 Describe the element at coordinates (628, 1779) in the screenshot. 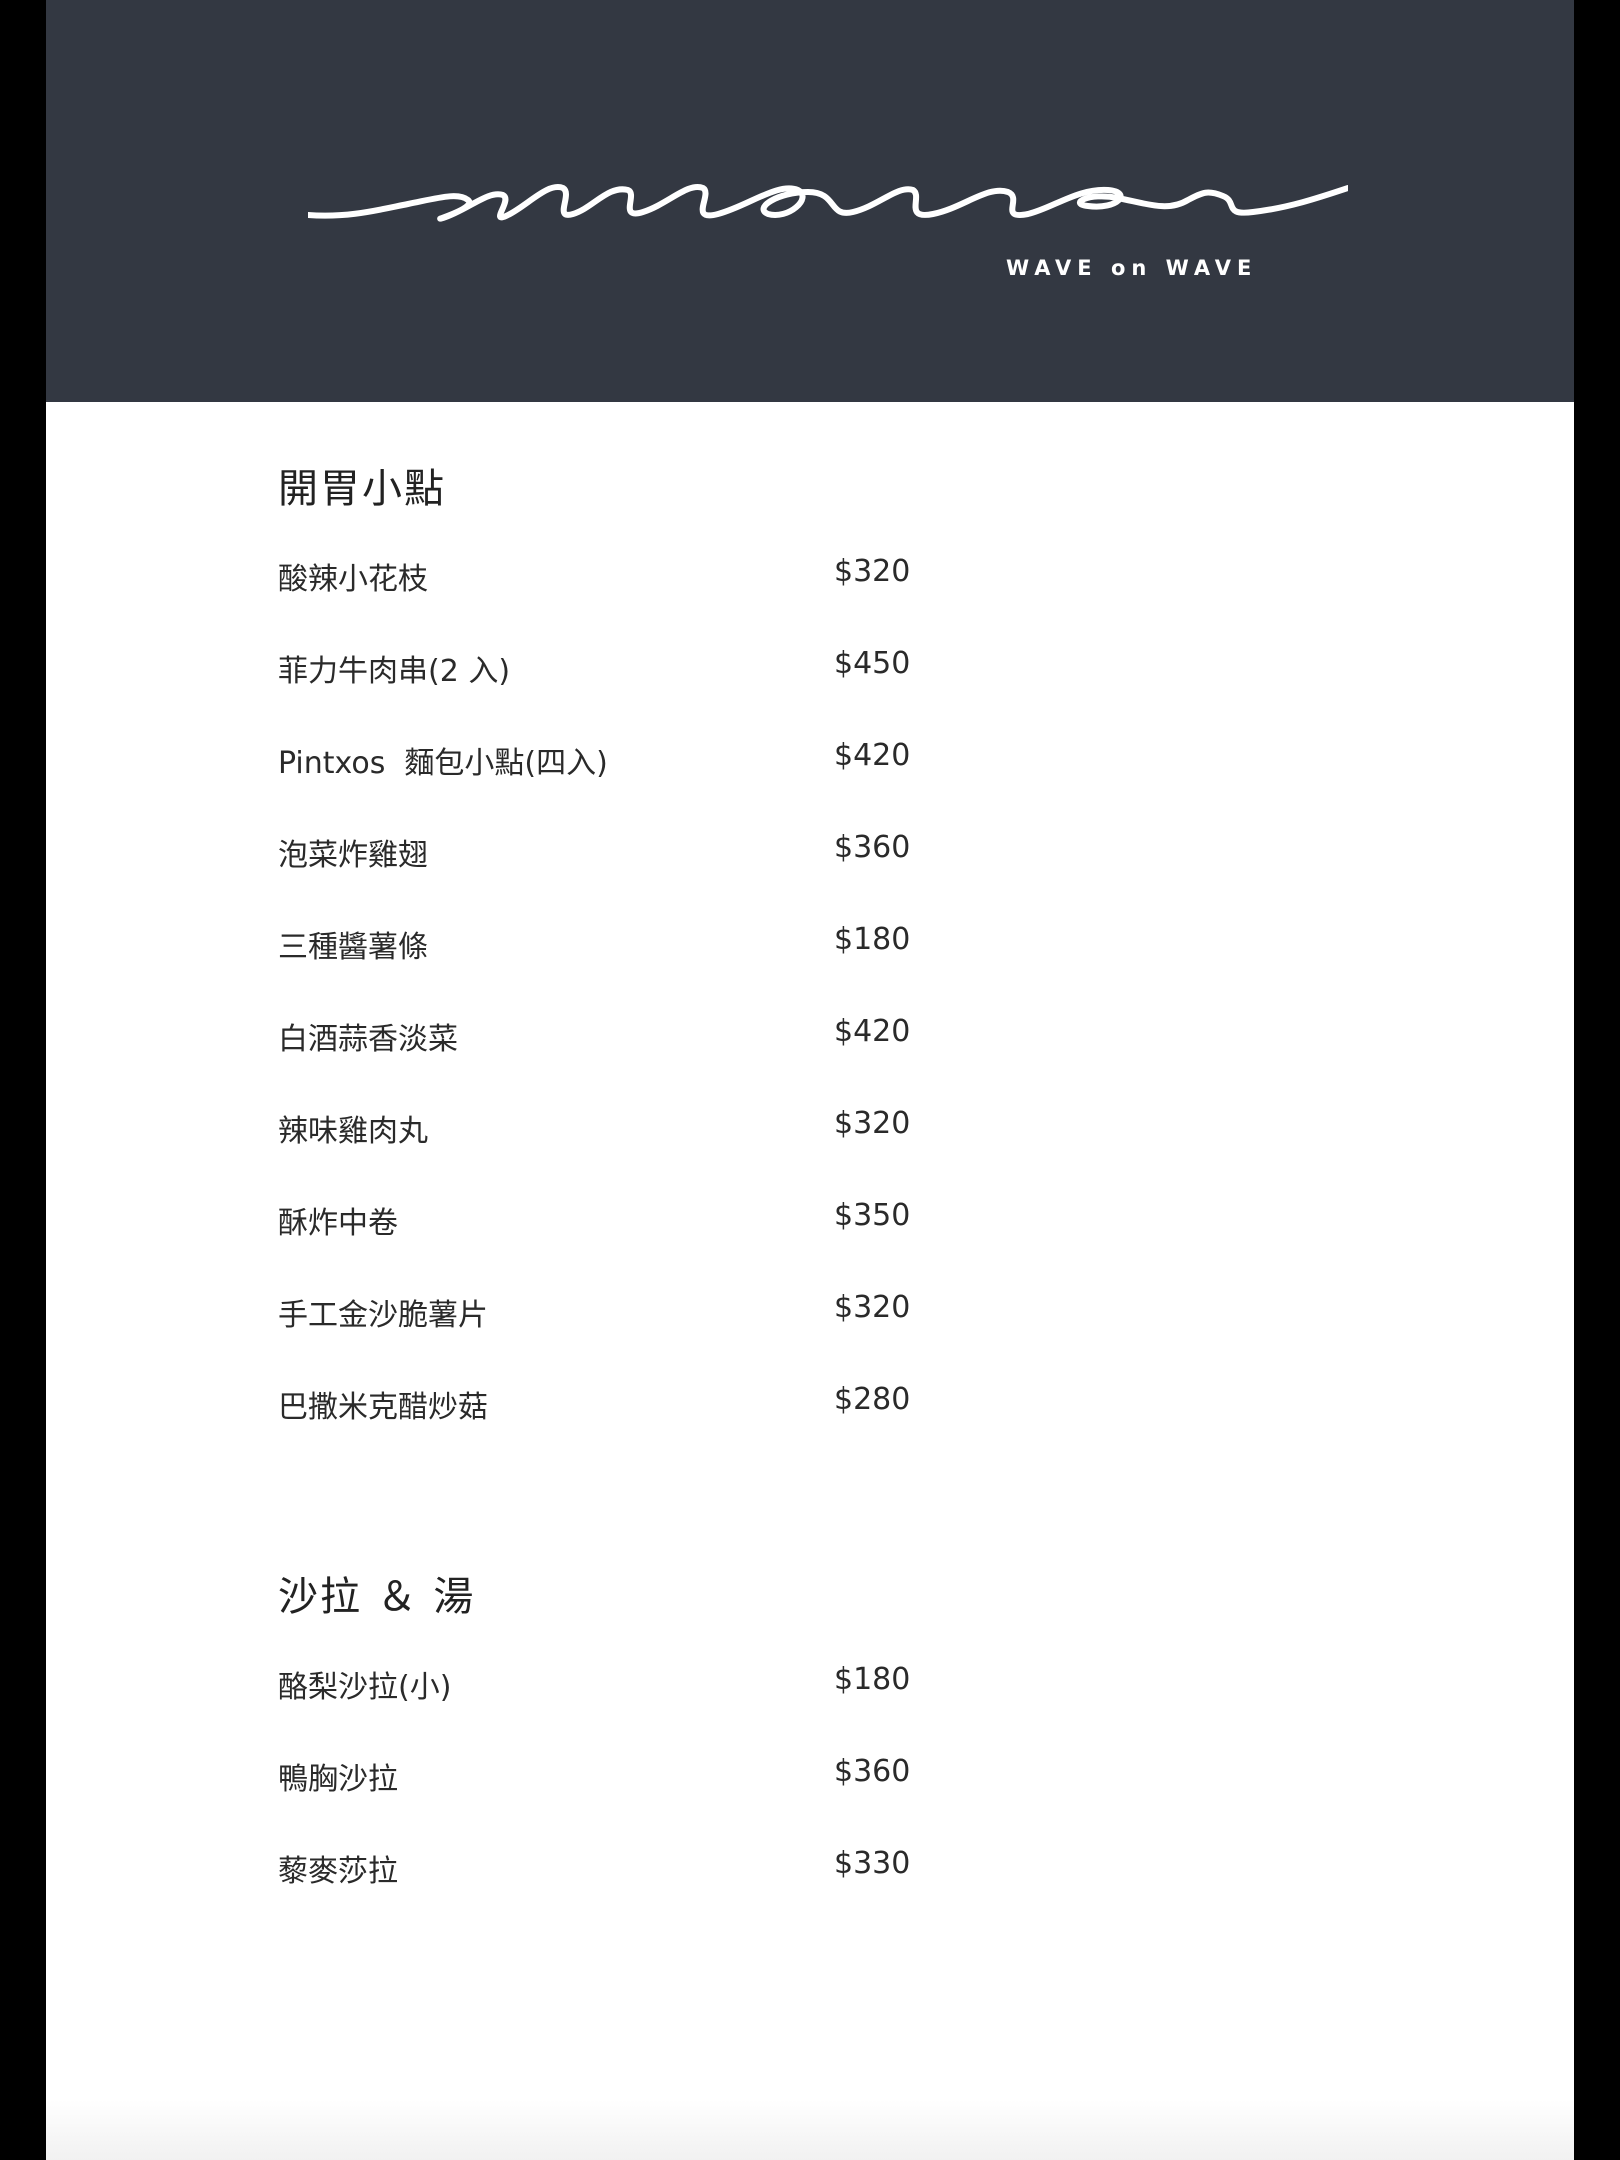

I see `menu-item: 鴨胸沙拉 $360` at that location.